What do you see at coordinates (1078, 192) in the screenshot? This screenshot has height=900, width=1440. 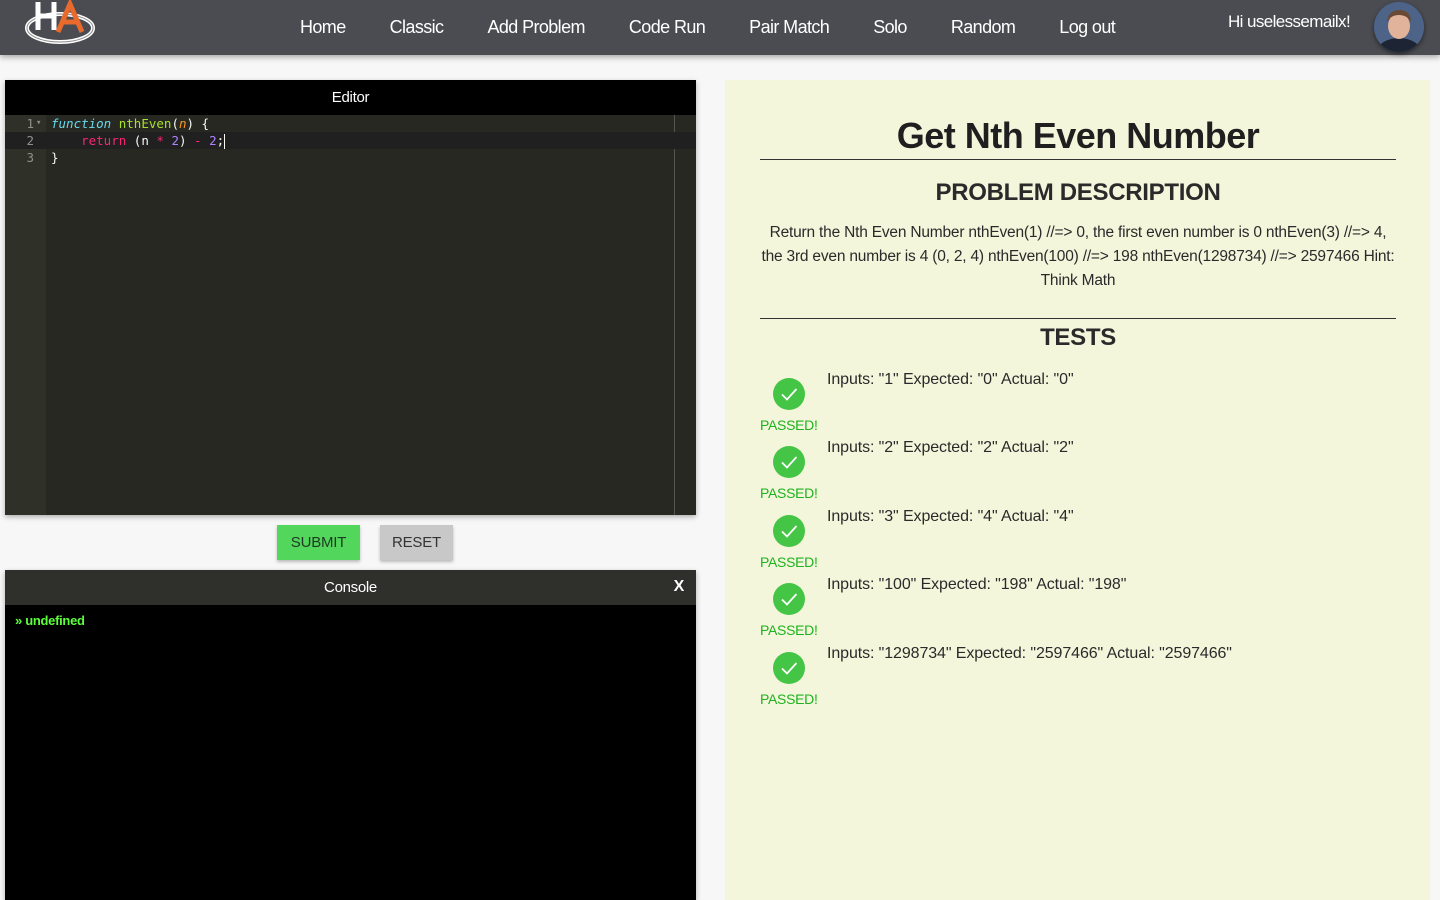 I see `description-heading: PROBLEM DESCRIPTION` at bounding box center [1078, 192].